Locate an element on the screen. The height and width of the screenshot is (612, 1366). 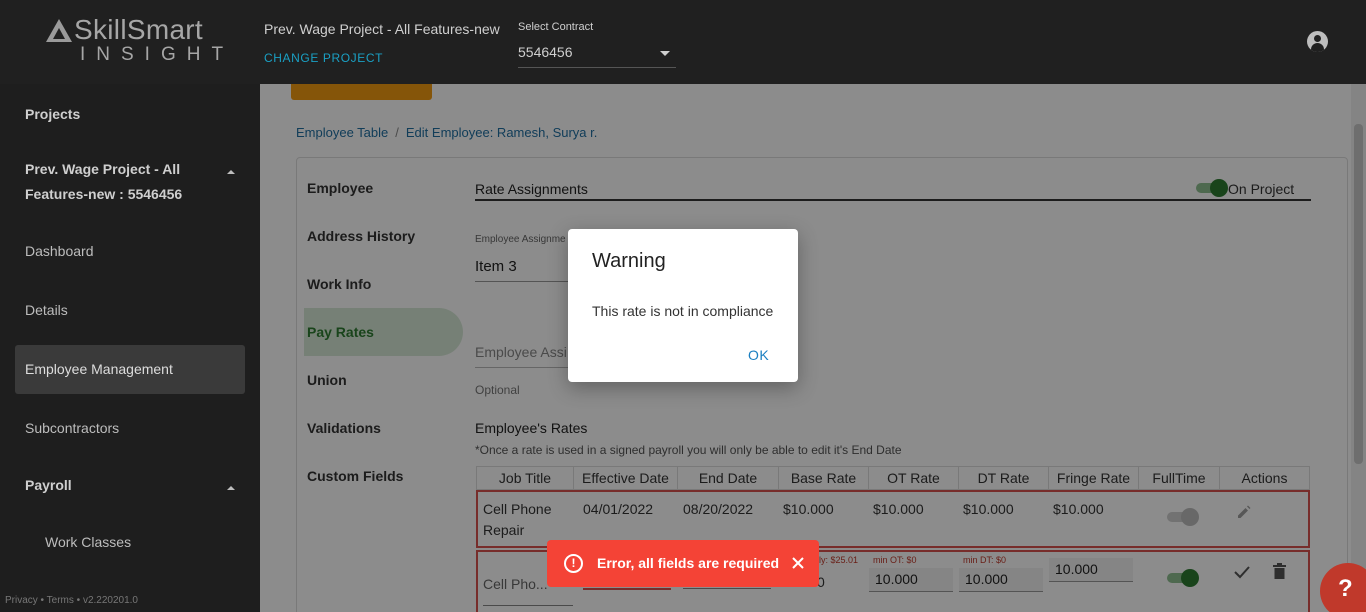
sidebar-item-employee-management: Employee Management is located at coordinates (99, 369).